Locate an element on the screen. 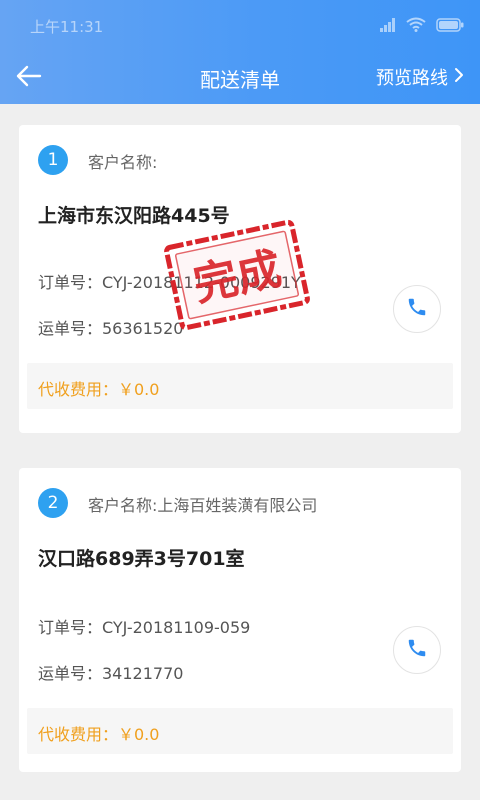  battery-icon is located at coordinates (450, 26).